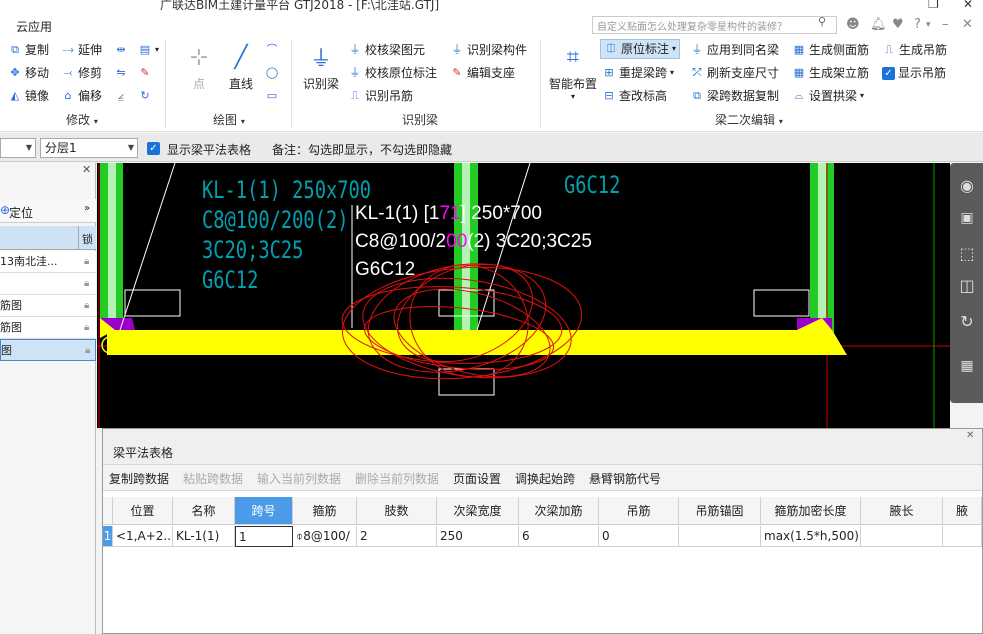 Image resolution: width=983 pixels, height=634 pixels. What do you see at coordinates (28, 50) in the screenshot?
I see `copy-button: ⧉ 复制` at bounding box center [28, 50].